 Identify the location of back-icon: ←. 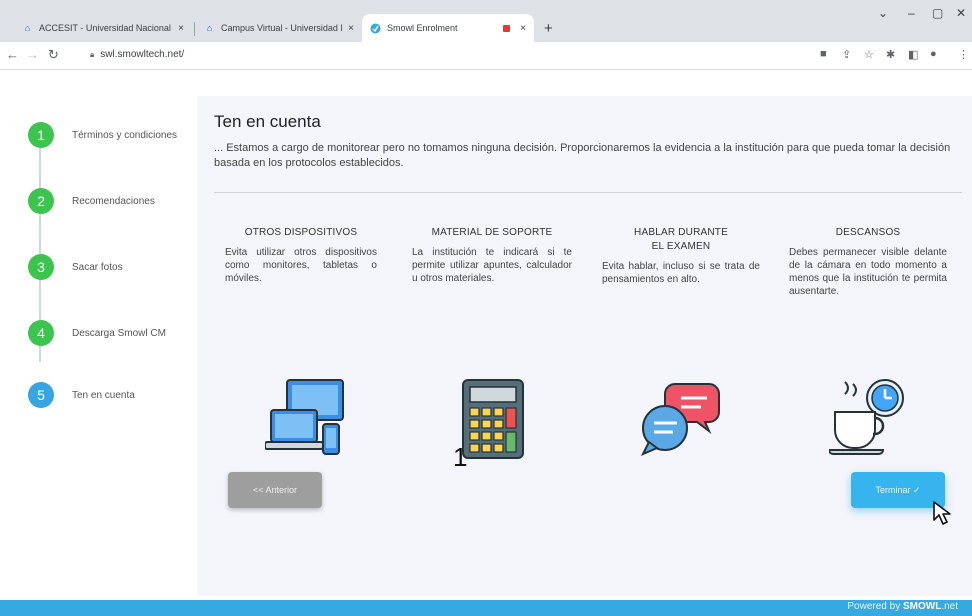
(12, 54).